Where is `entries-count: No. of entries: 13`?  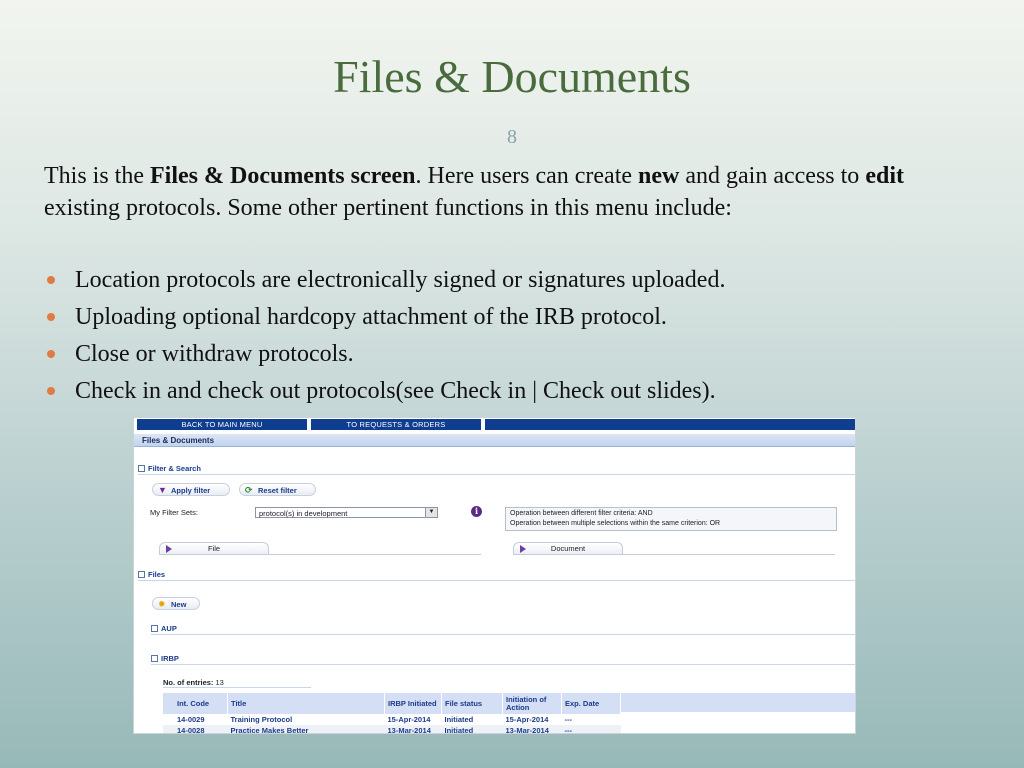
entries-count: No. of entries: 13 is located at coordinates (193, 682).